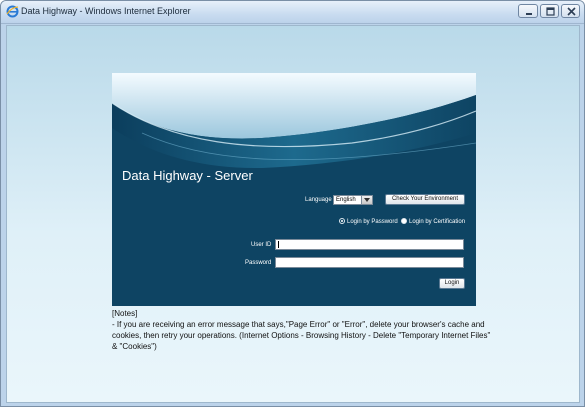 This screenshot has width=585, height=407. Describe the element at coordinates (404, 221) in the screenshot. I see `radio-login-by-certification` at that location.